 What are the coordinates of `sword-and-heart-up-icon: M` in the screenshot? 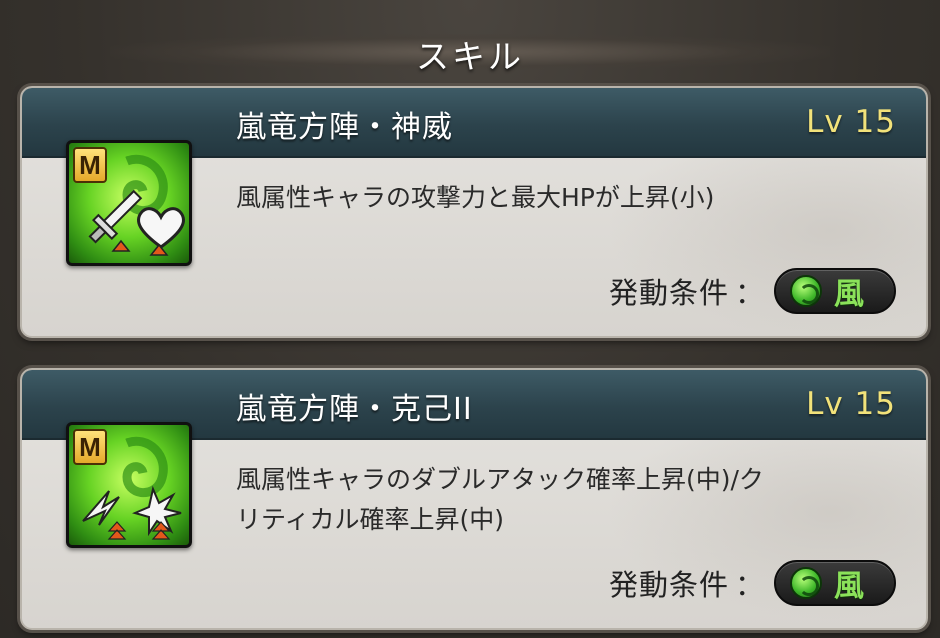 It's located at (129, 203).